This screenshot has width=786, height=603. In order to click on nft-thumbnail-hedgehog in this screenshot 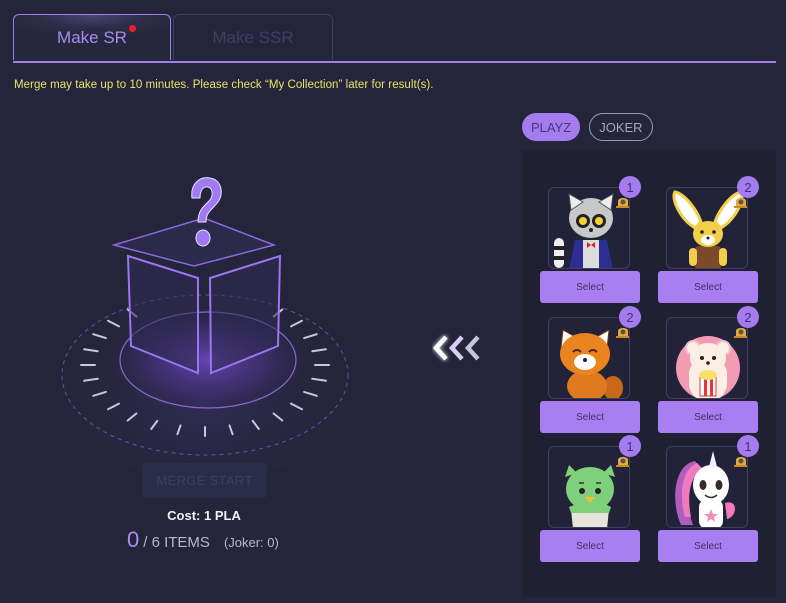, I will do `click(707, 358)`.